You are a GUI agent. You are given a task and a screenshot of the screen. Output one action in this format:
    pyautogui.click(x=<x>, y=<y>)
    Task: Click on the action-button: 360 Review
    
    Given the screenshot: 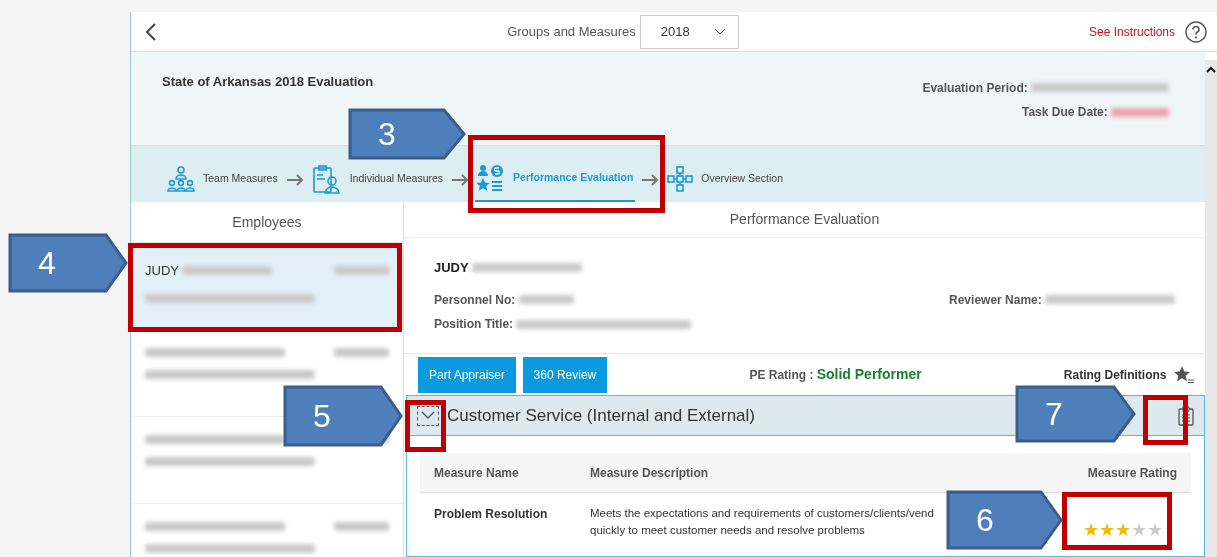 What is the action you would take?
    pyautogui.click(x=565, y=374)
    